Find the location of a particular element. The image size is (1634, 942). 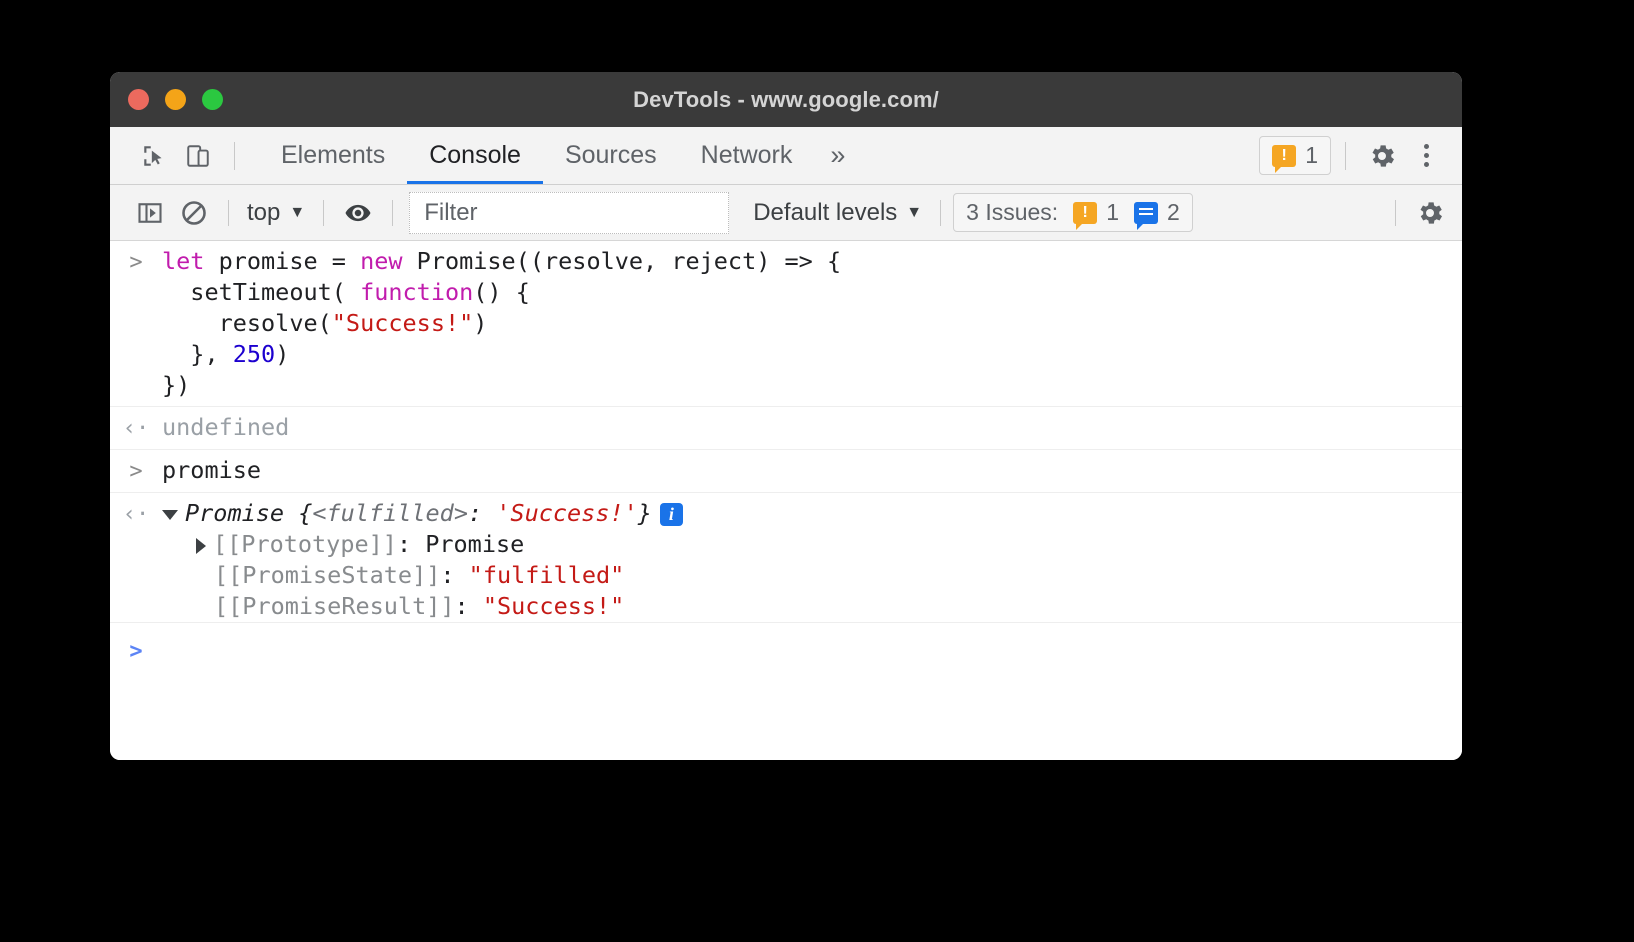

console-row-output-undefined: ‹· undefined is located at coordinates (786, 428).